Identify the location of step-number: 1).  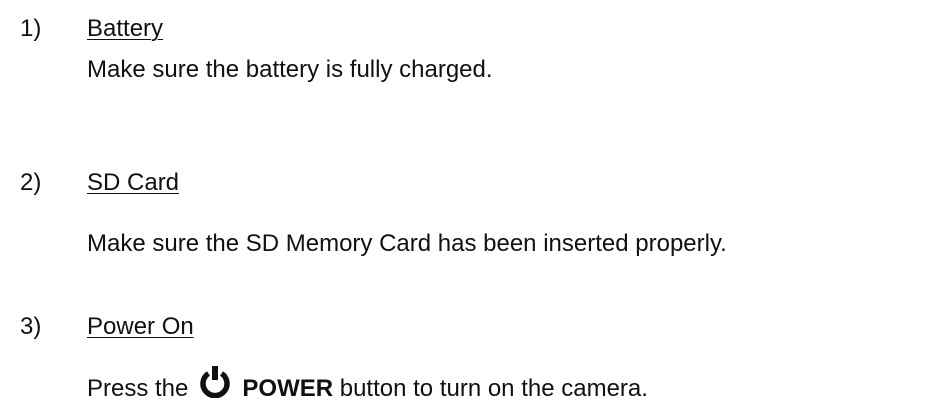
(31, 28).